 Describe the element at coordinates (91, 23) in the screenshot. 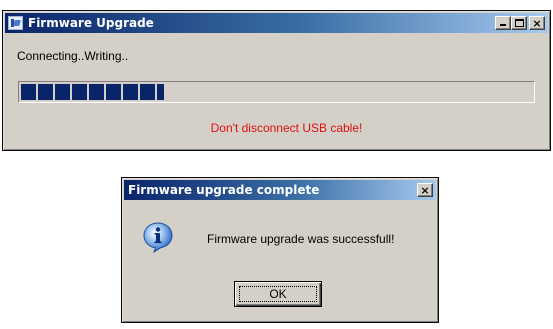

I see `firmware-window-title: Firmware Upgrade` at that location.